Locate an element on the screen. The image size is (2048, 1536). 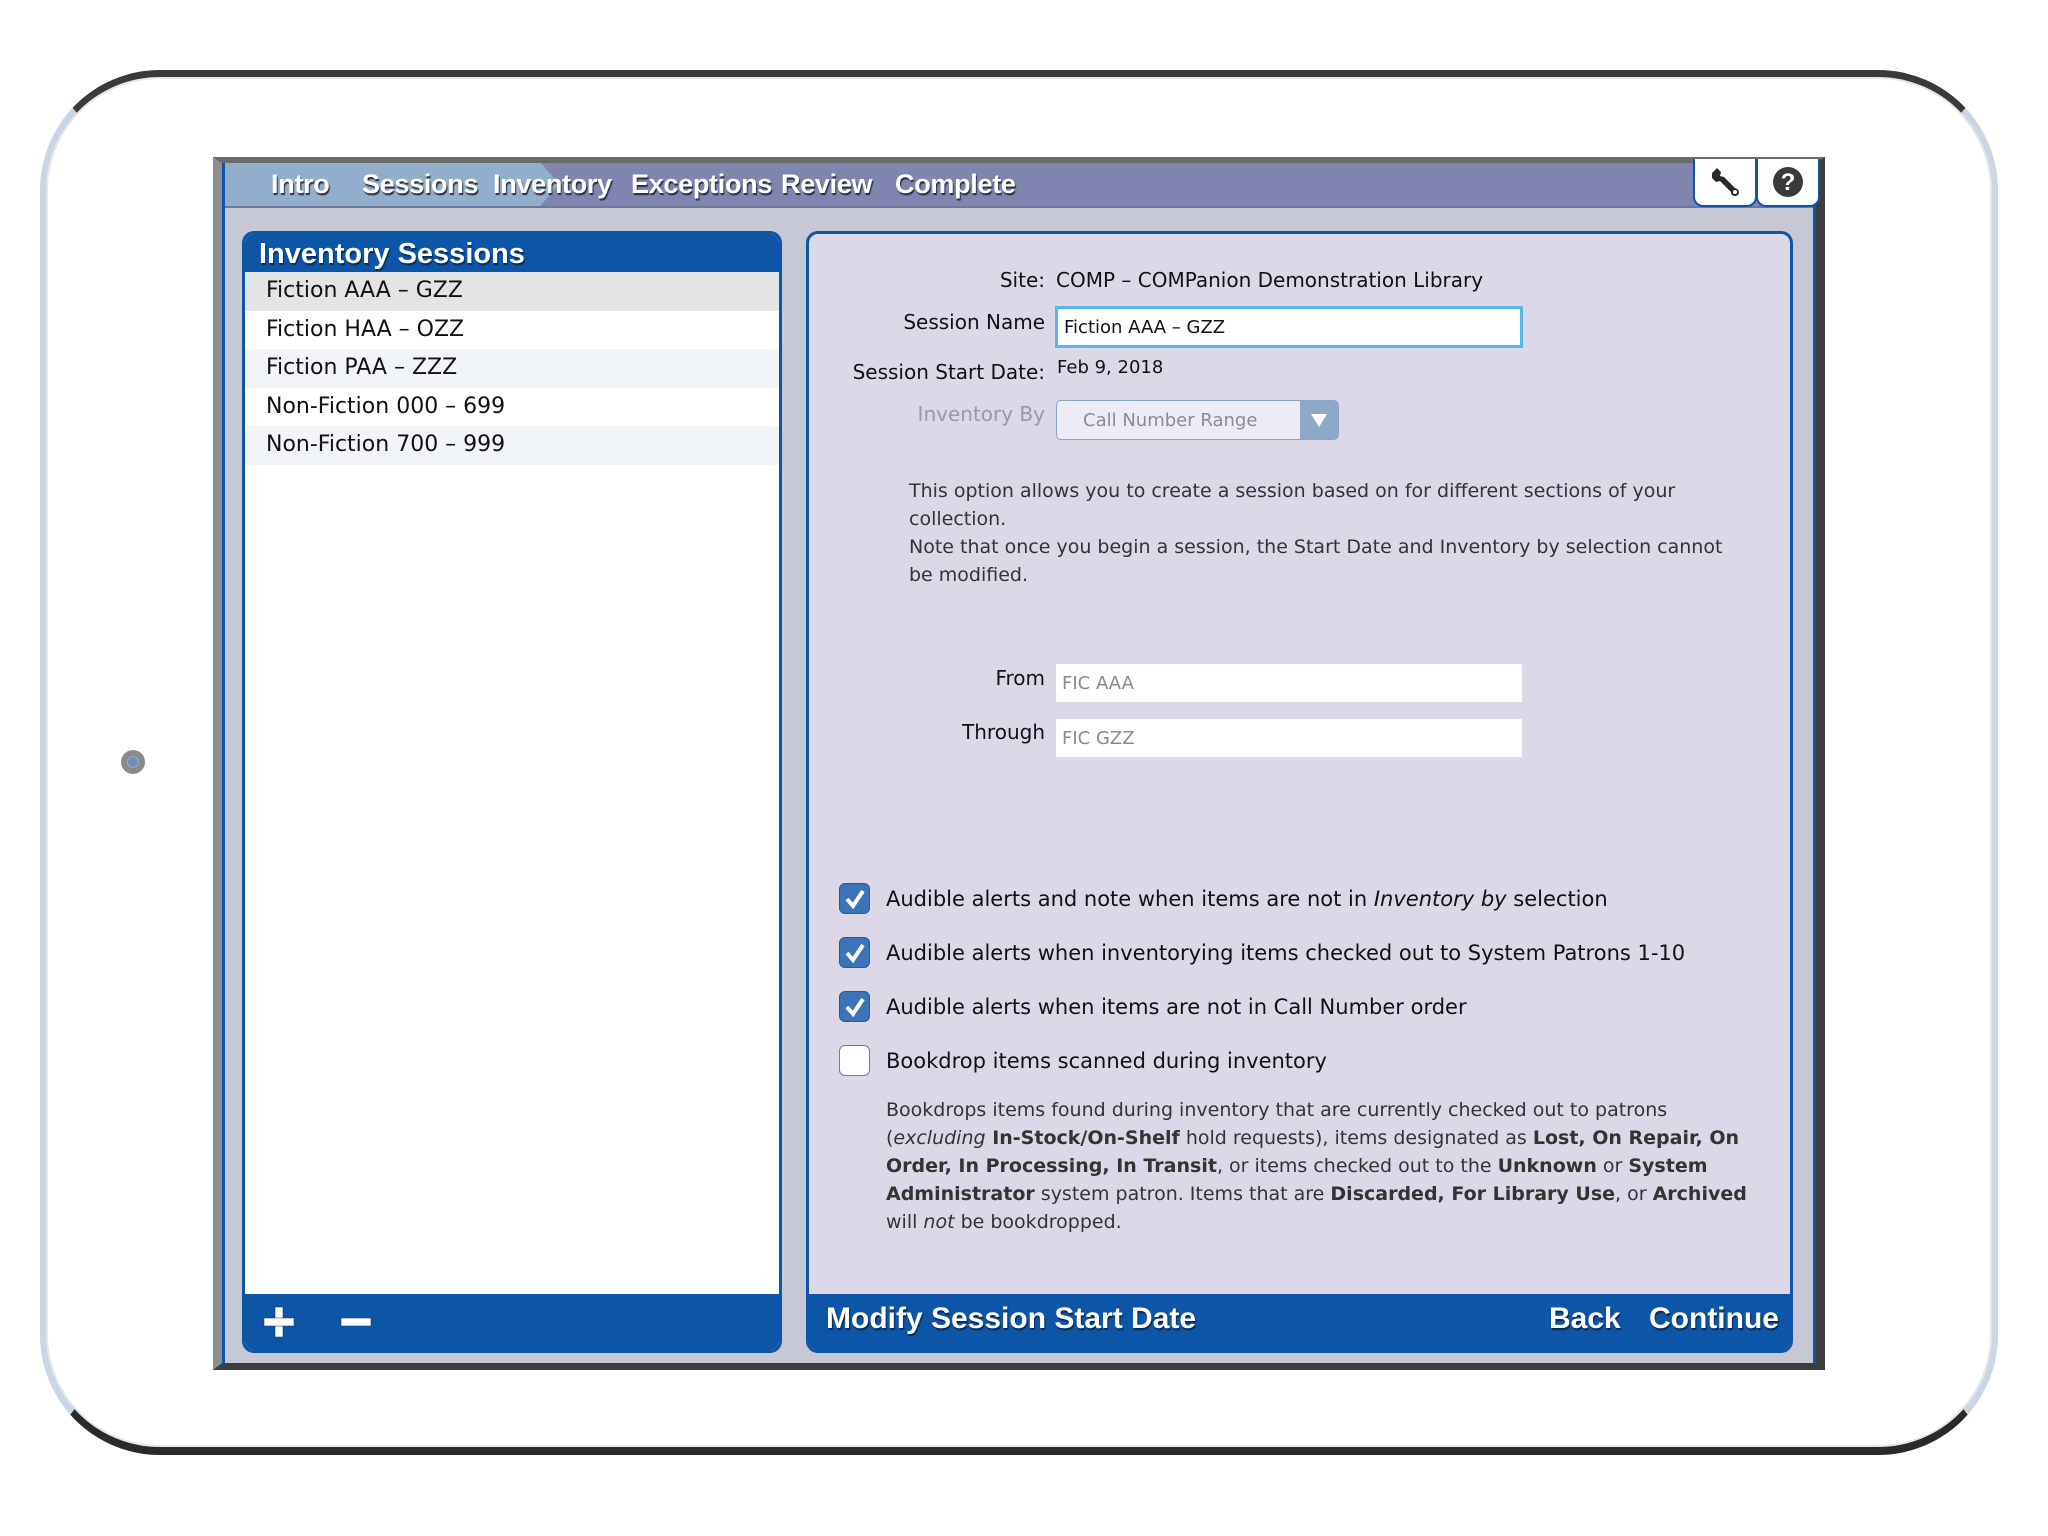
modify-start-date-button: Modify Session Start Date is located at coordinates (1011, 1319).